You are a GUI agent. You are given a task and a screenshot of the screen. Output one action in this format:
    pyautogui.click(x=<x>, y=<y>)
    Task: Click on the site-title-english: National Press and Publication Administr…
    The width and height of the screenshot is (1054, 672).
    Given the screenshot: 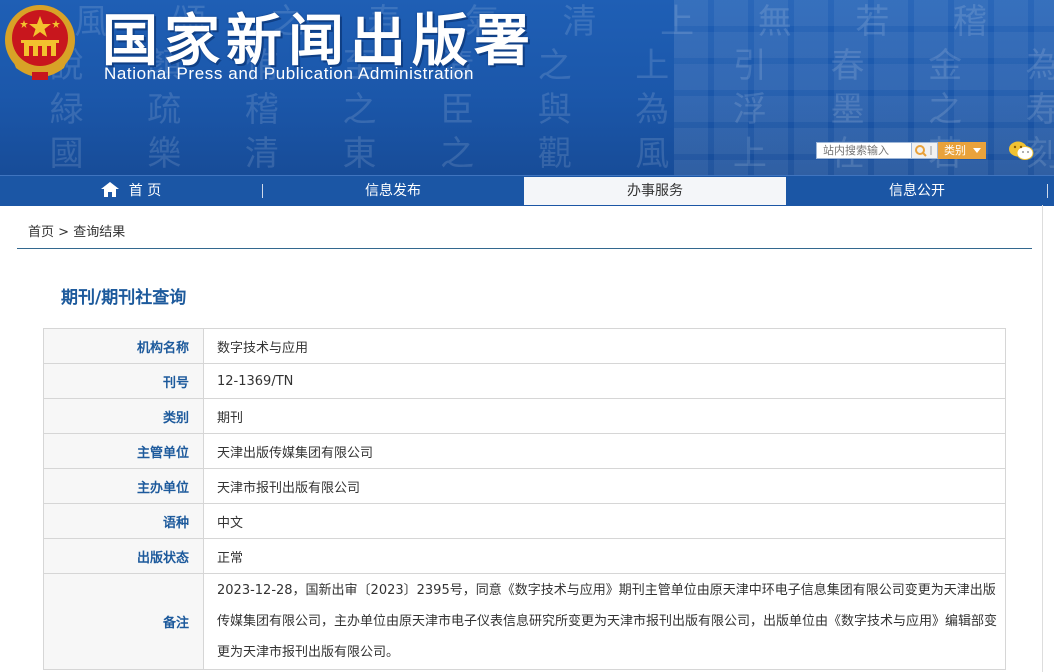 What is the action you would take?
    pyautogui.click(x=289, y=73)
    